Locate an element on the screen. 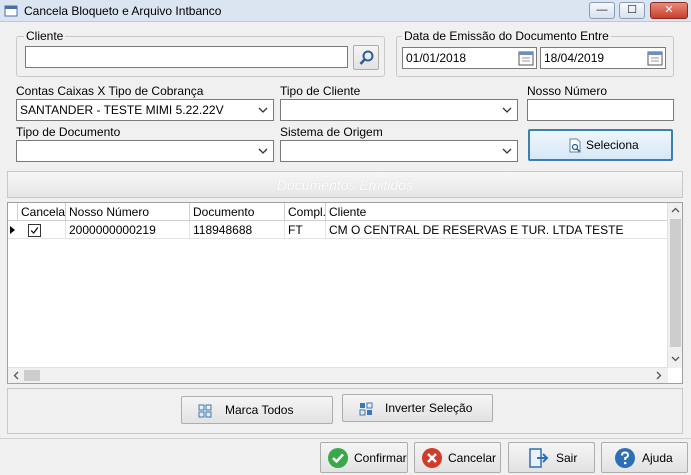 This screenshot has height=475, width=691. cancelar-button: Cancelar is located at coordinates (457, 457).